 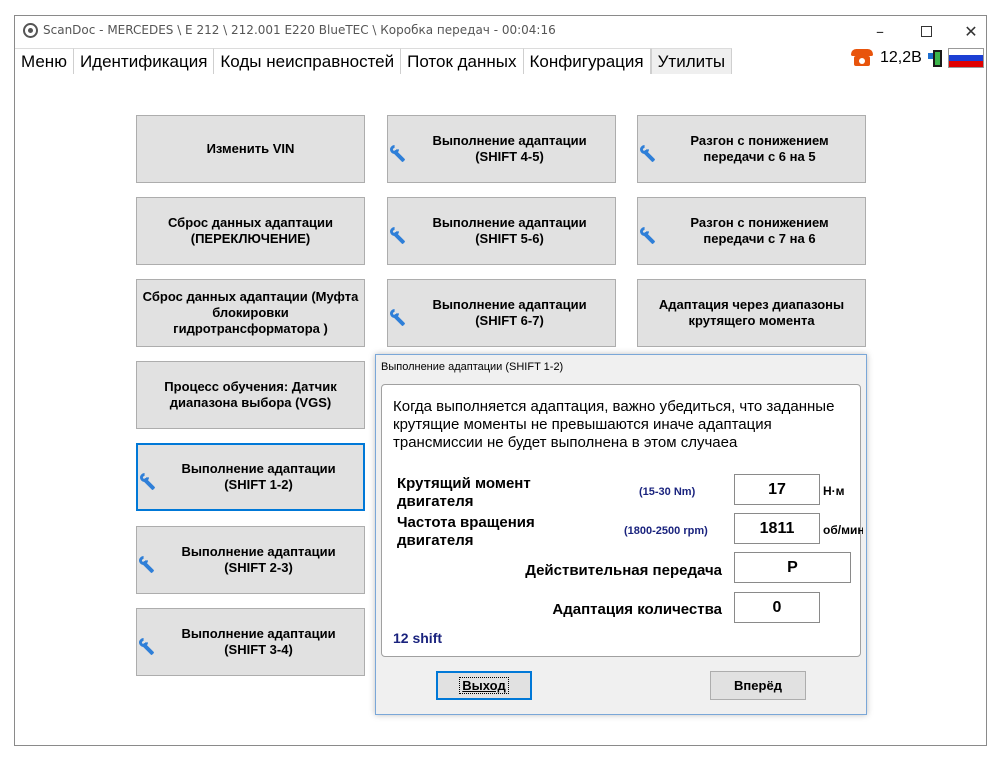 I want to click on menu-item-menu: Меню, so click(x=44, y=61).